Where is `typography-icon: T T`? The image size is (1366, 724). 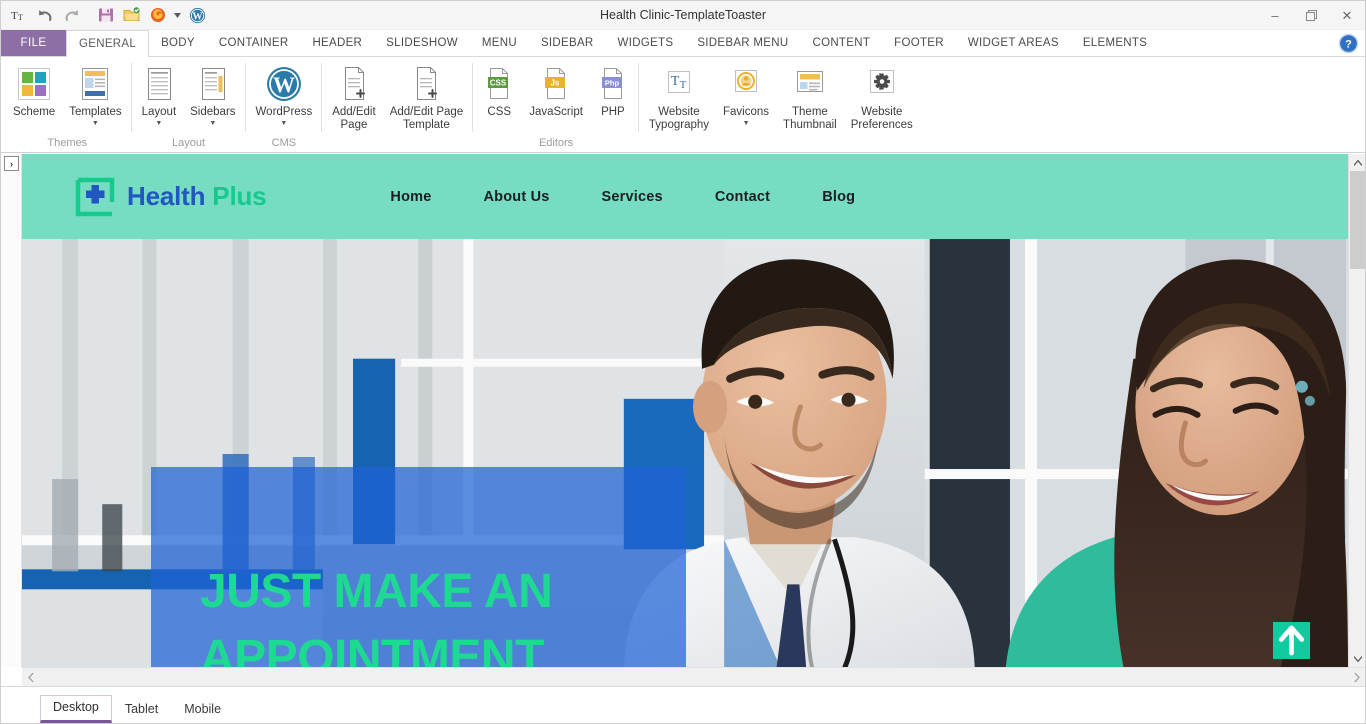 typography-icon: T T is located at coordinates (679, 84).